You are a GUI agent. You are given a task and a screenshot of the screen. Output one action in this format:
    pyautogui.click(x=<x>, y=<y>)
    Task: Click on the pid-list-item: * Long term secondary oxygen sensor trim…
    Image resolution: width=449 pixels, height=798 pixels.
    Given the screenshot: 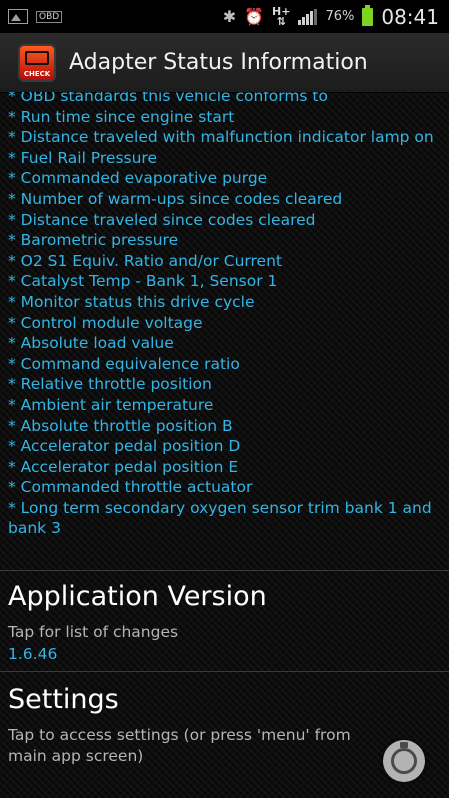 What is the action you would take?
    pyautogui.click(x=220, y=518)
    